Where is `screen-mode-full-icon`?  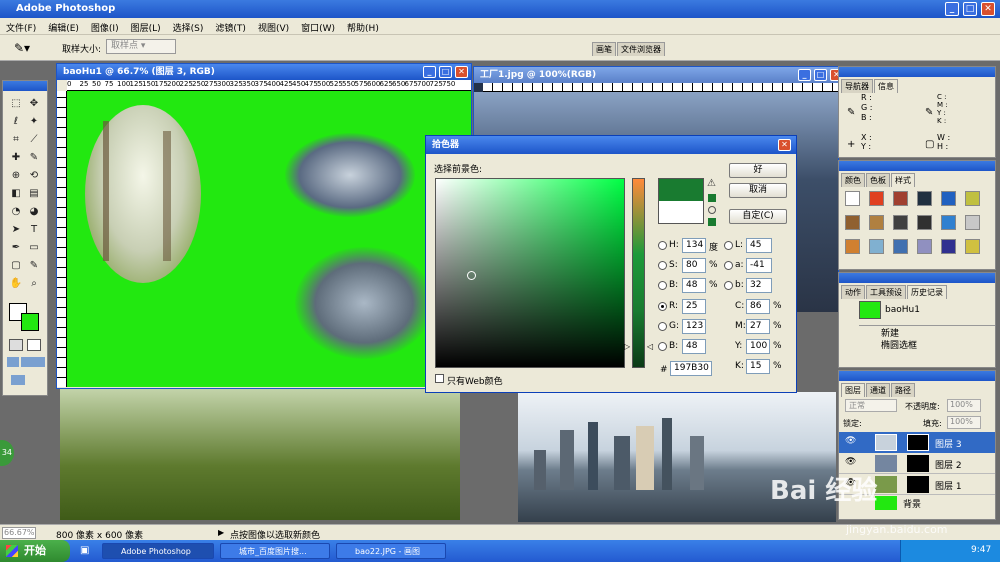 screen-mode-full-icon is located at coordinates (27, 362).